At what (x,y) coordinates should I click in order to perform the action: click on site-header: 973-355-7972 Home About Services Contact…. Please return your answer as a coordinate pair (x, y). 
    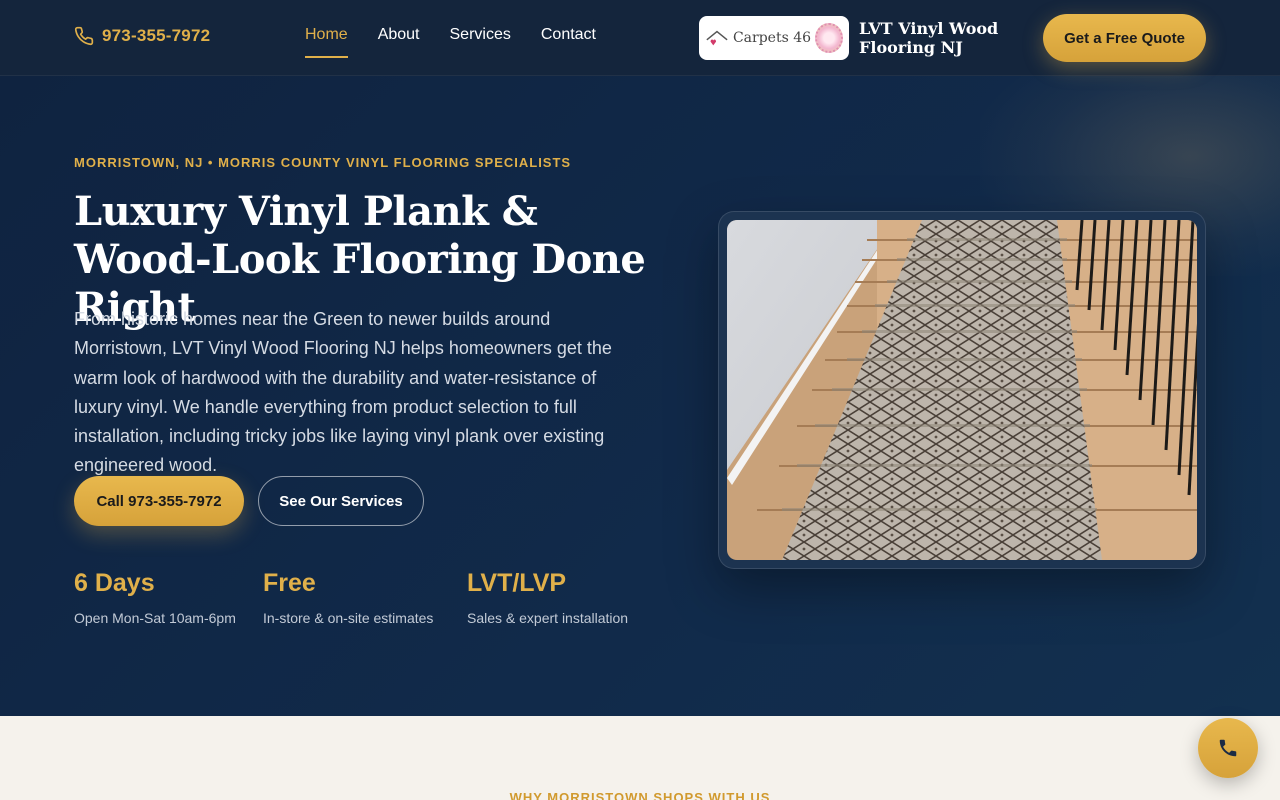
    Looking at the image, I should click on (640, 38).